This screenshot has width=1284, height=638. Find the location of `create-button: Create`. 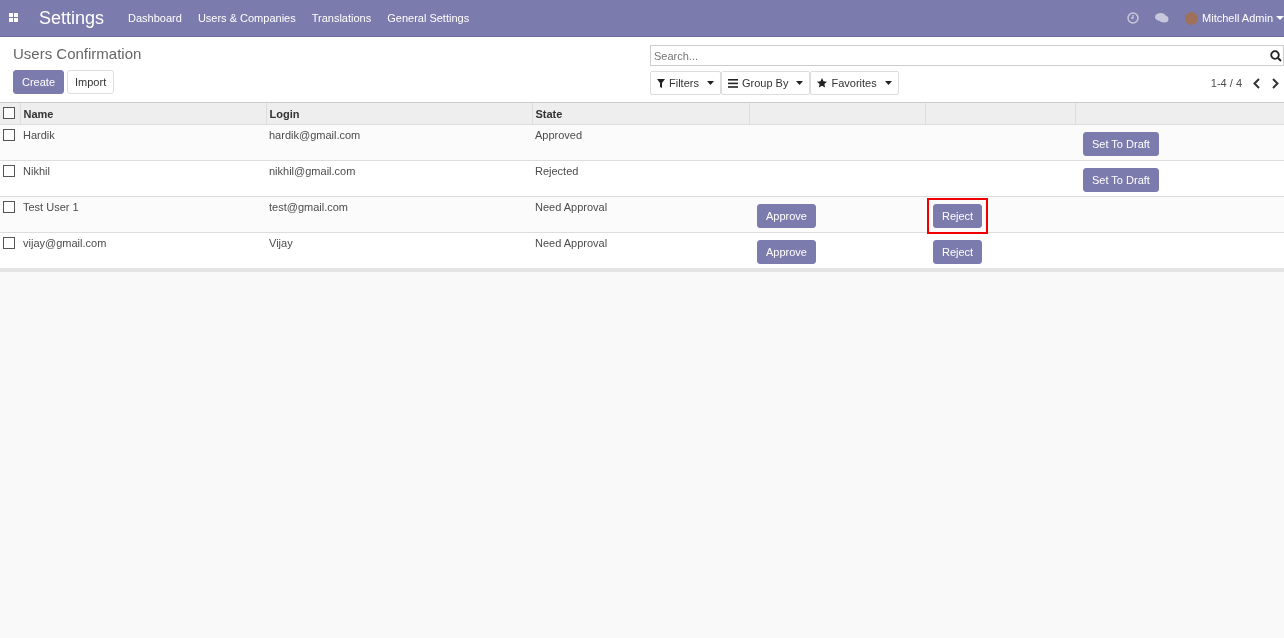

create-button: Create is located at coordinates (39, 82).